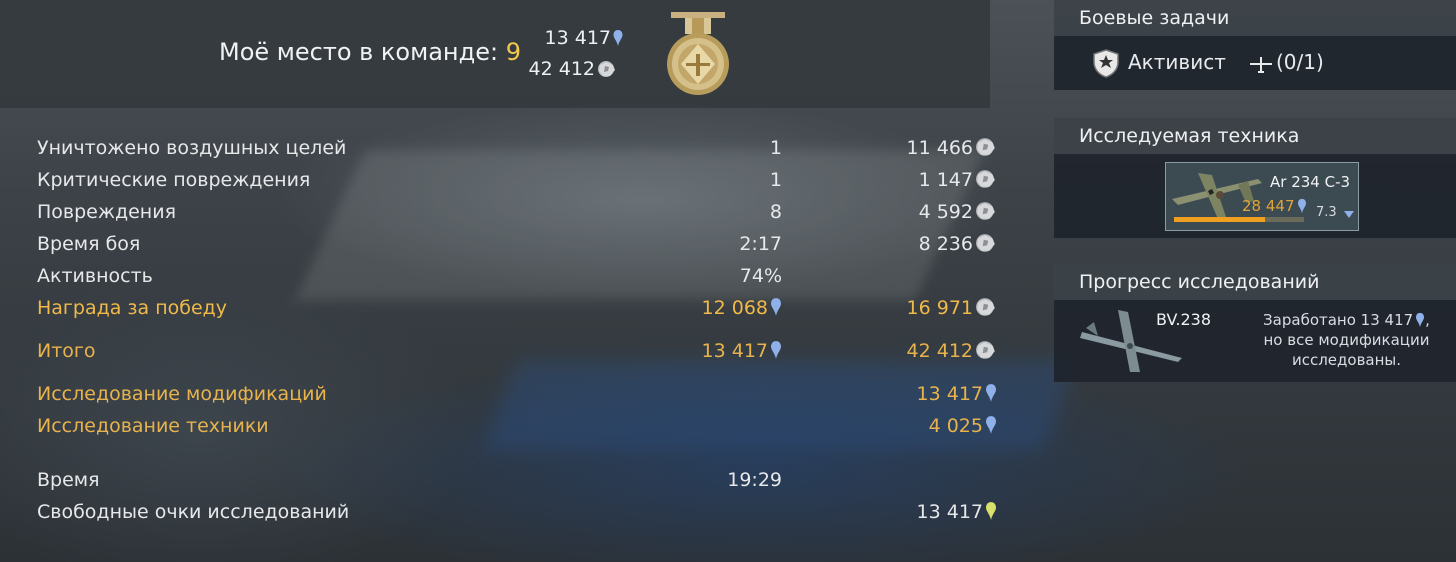 This screenshot has width=1456, height=562. Describe the element at coordinates (68, 480) in the screenshot. I see `stat-label: Время` at that location.